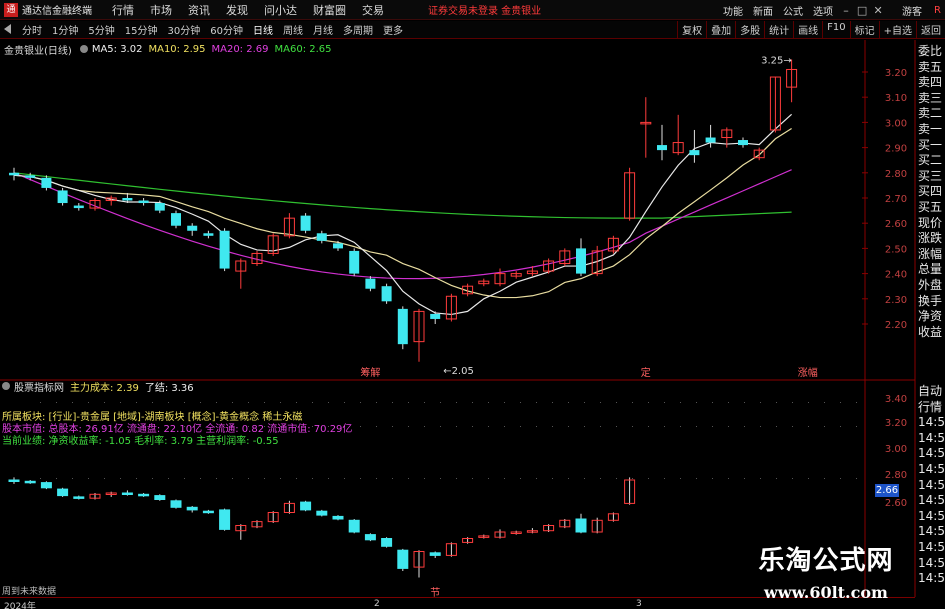 The image size is (945, 609). What do you see at coordinates (864, 30) in the screenshot?
I see `tool-button-6: 标记` at bounding box center [864, 30].